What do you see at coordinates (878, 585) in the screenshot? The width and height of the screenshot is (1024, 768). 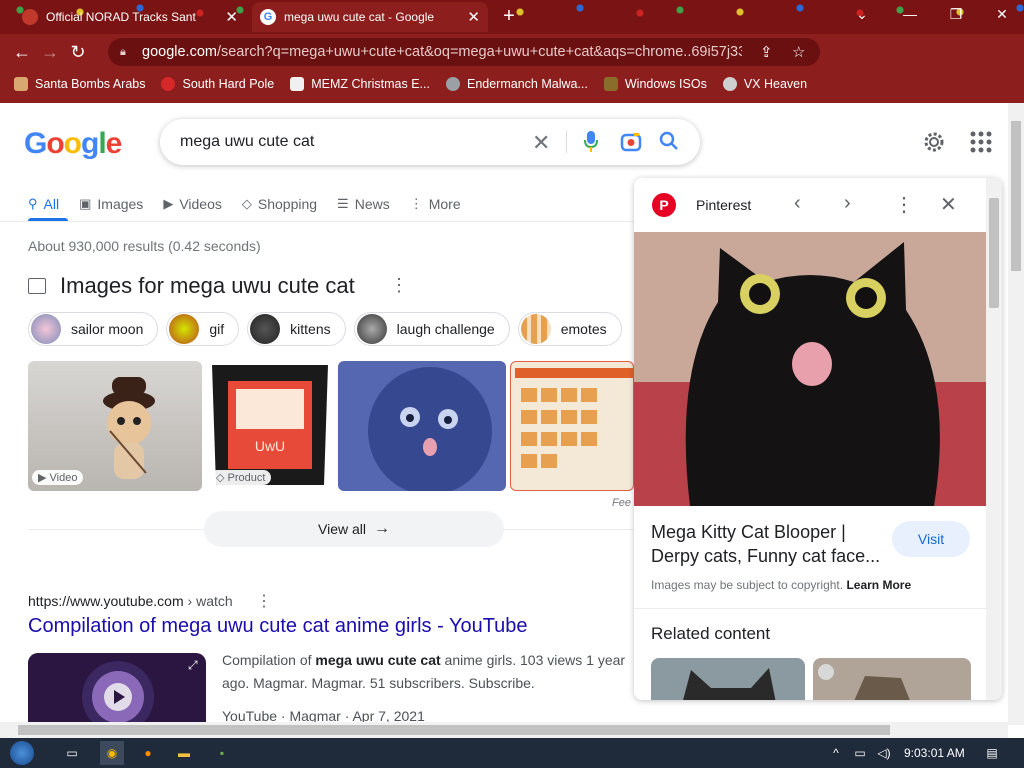 I see `learn-more-link: Learn More` at bounding box center [878, 585].